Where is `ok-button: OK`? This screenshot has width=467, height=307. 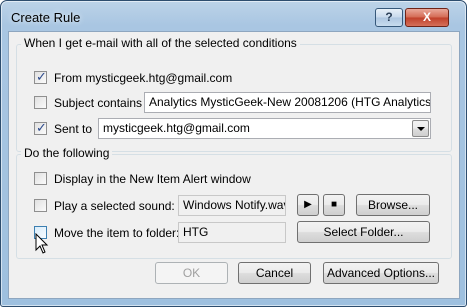 ok-button: OK is located at coordinates (191, 273).